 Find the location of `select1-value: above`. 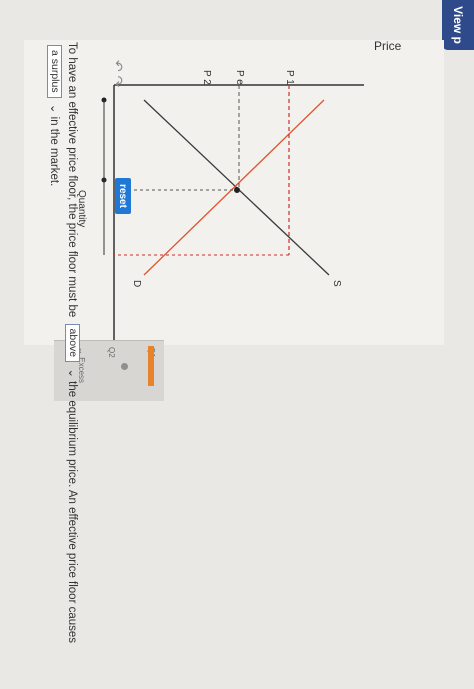

select1-value: above is located at coordinates (72, 343).